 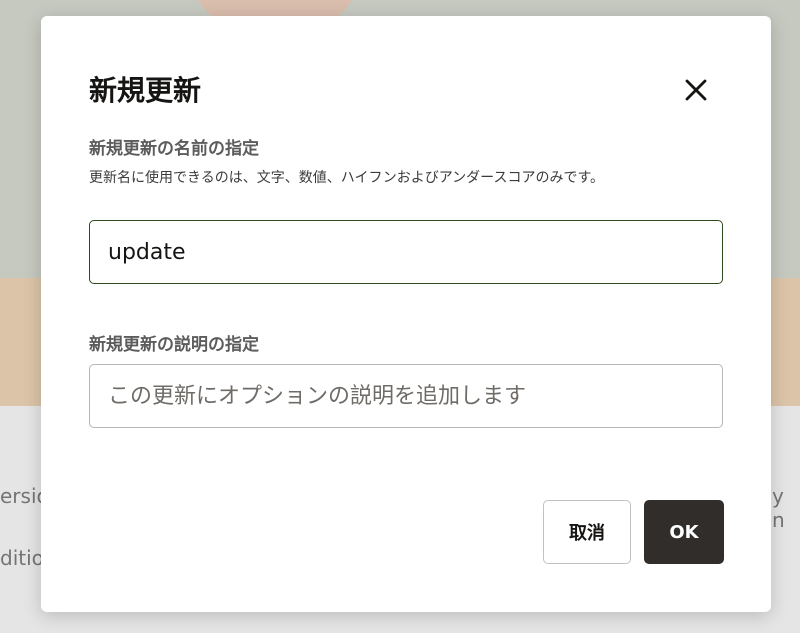 I want to click on update-description-input, so click(x=406, y=396).